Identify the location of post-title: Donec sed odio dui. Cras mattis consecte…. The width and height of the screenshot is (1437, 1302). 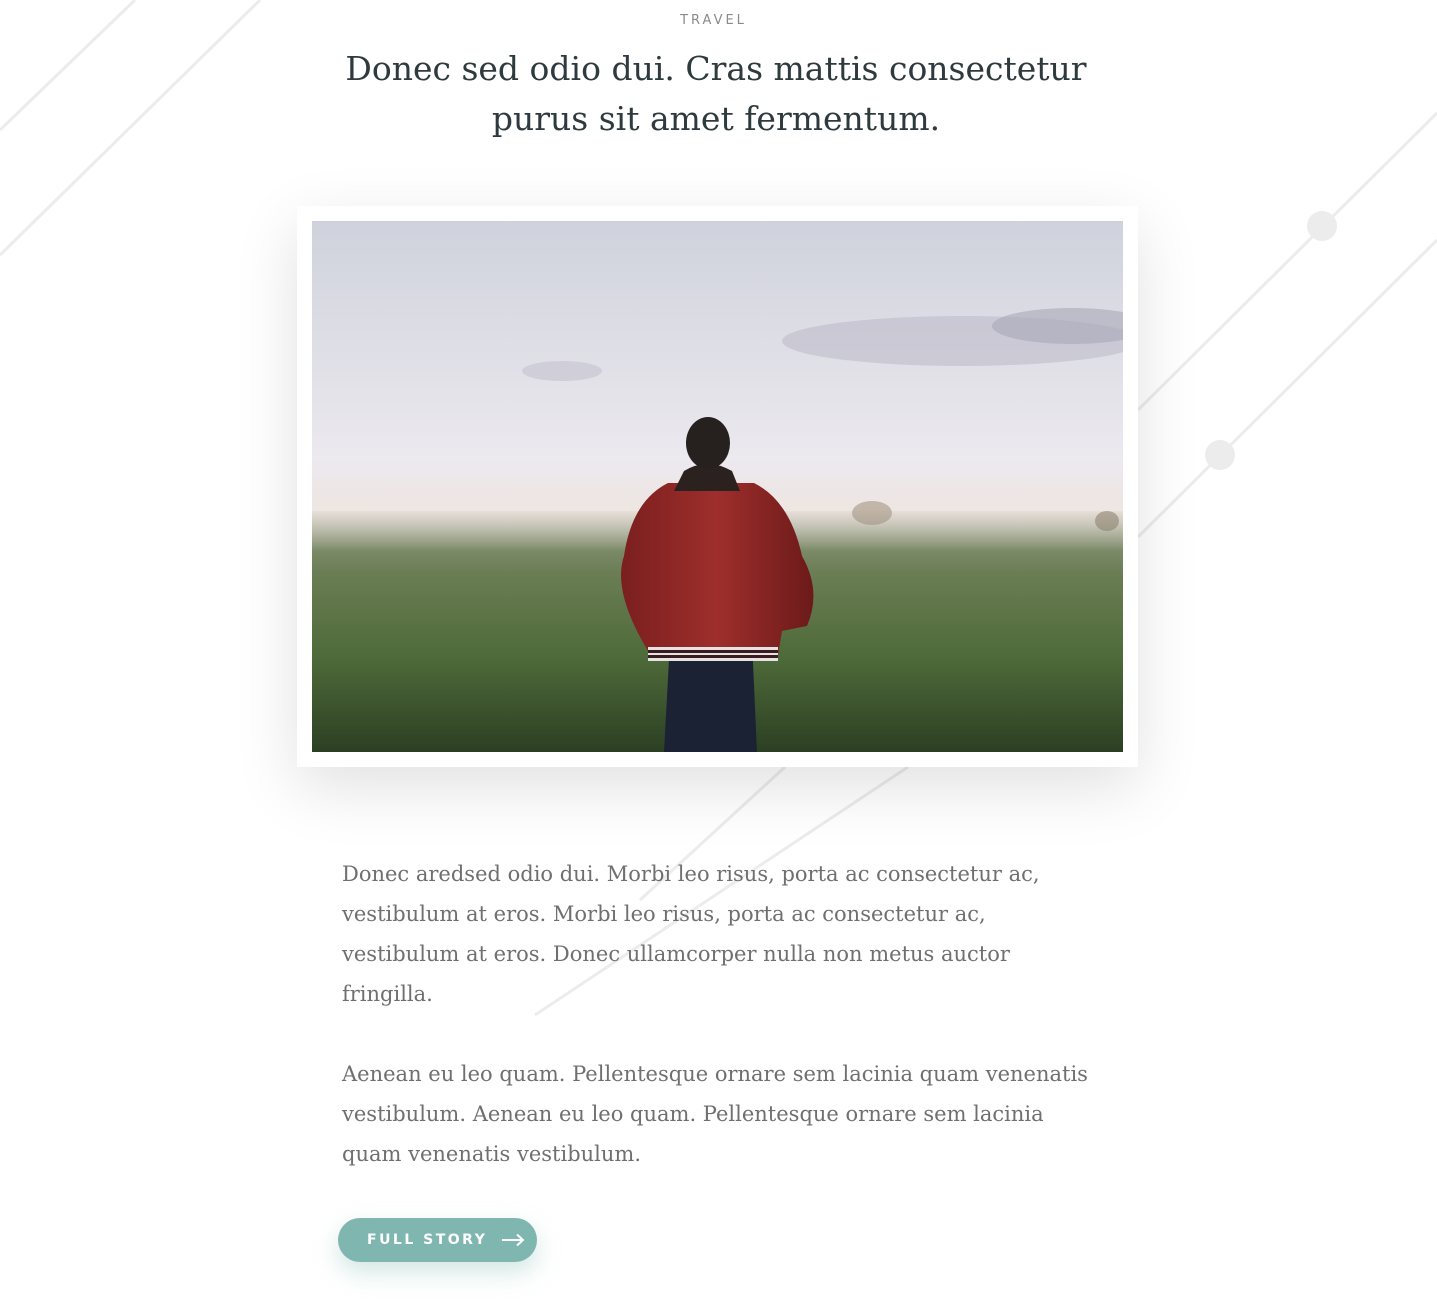
(716, 94).